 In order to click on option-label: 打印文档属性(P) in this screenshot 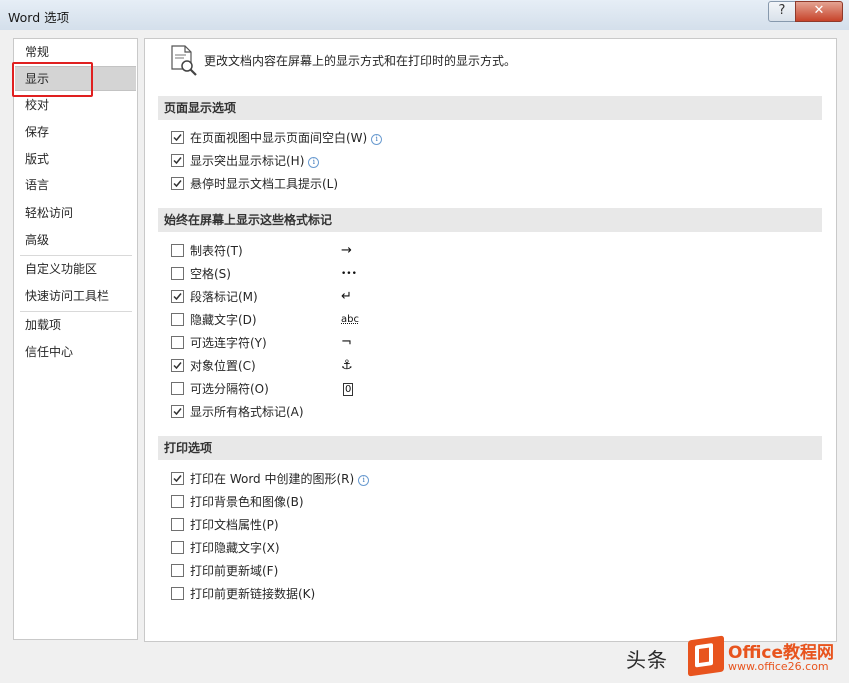, I will do `click(234, 525)`.